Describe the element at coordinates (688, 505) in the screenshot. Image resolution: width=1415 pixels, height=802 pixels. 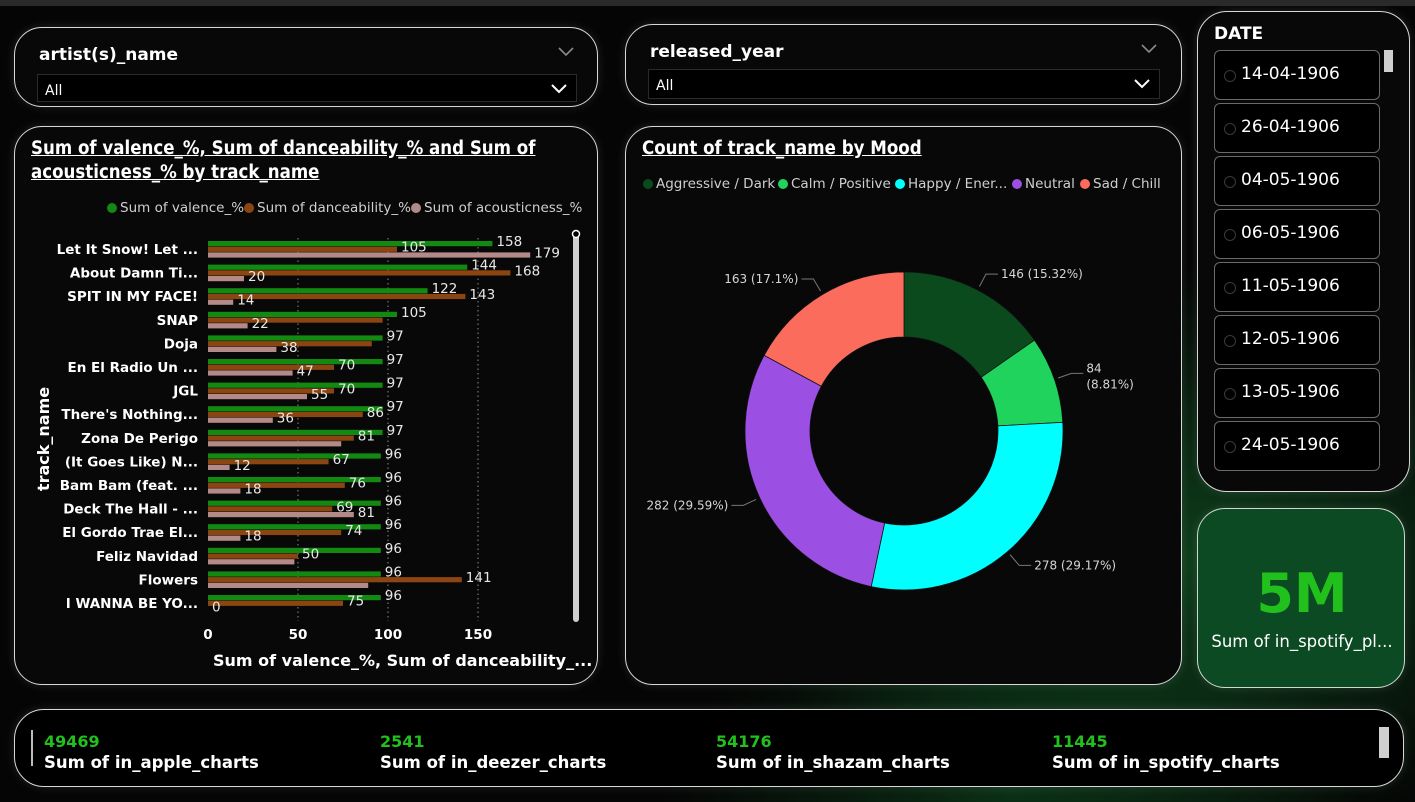
I see `slice-label: 282 (29.59%)` at that location.